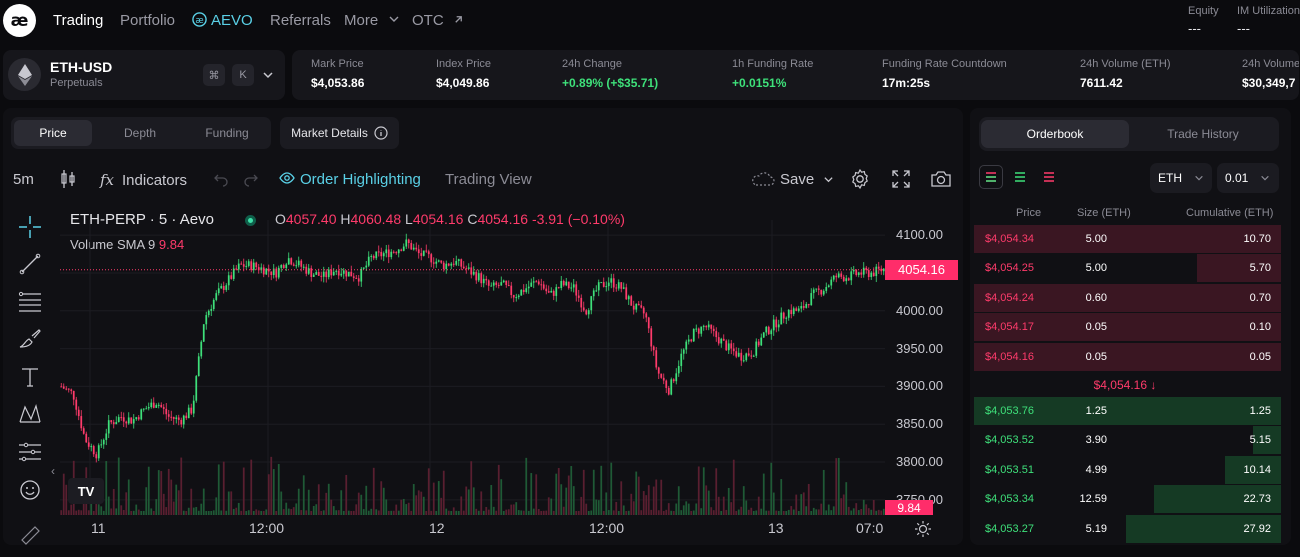  Describe the element at coordinates (923, 529) in the screenshot. I see `sun-settings-icon` at that location.